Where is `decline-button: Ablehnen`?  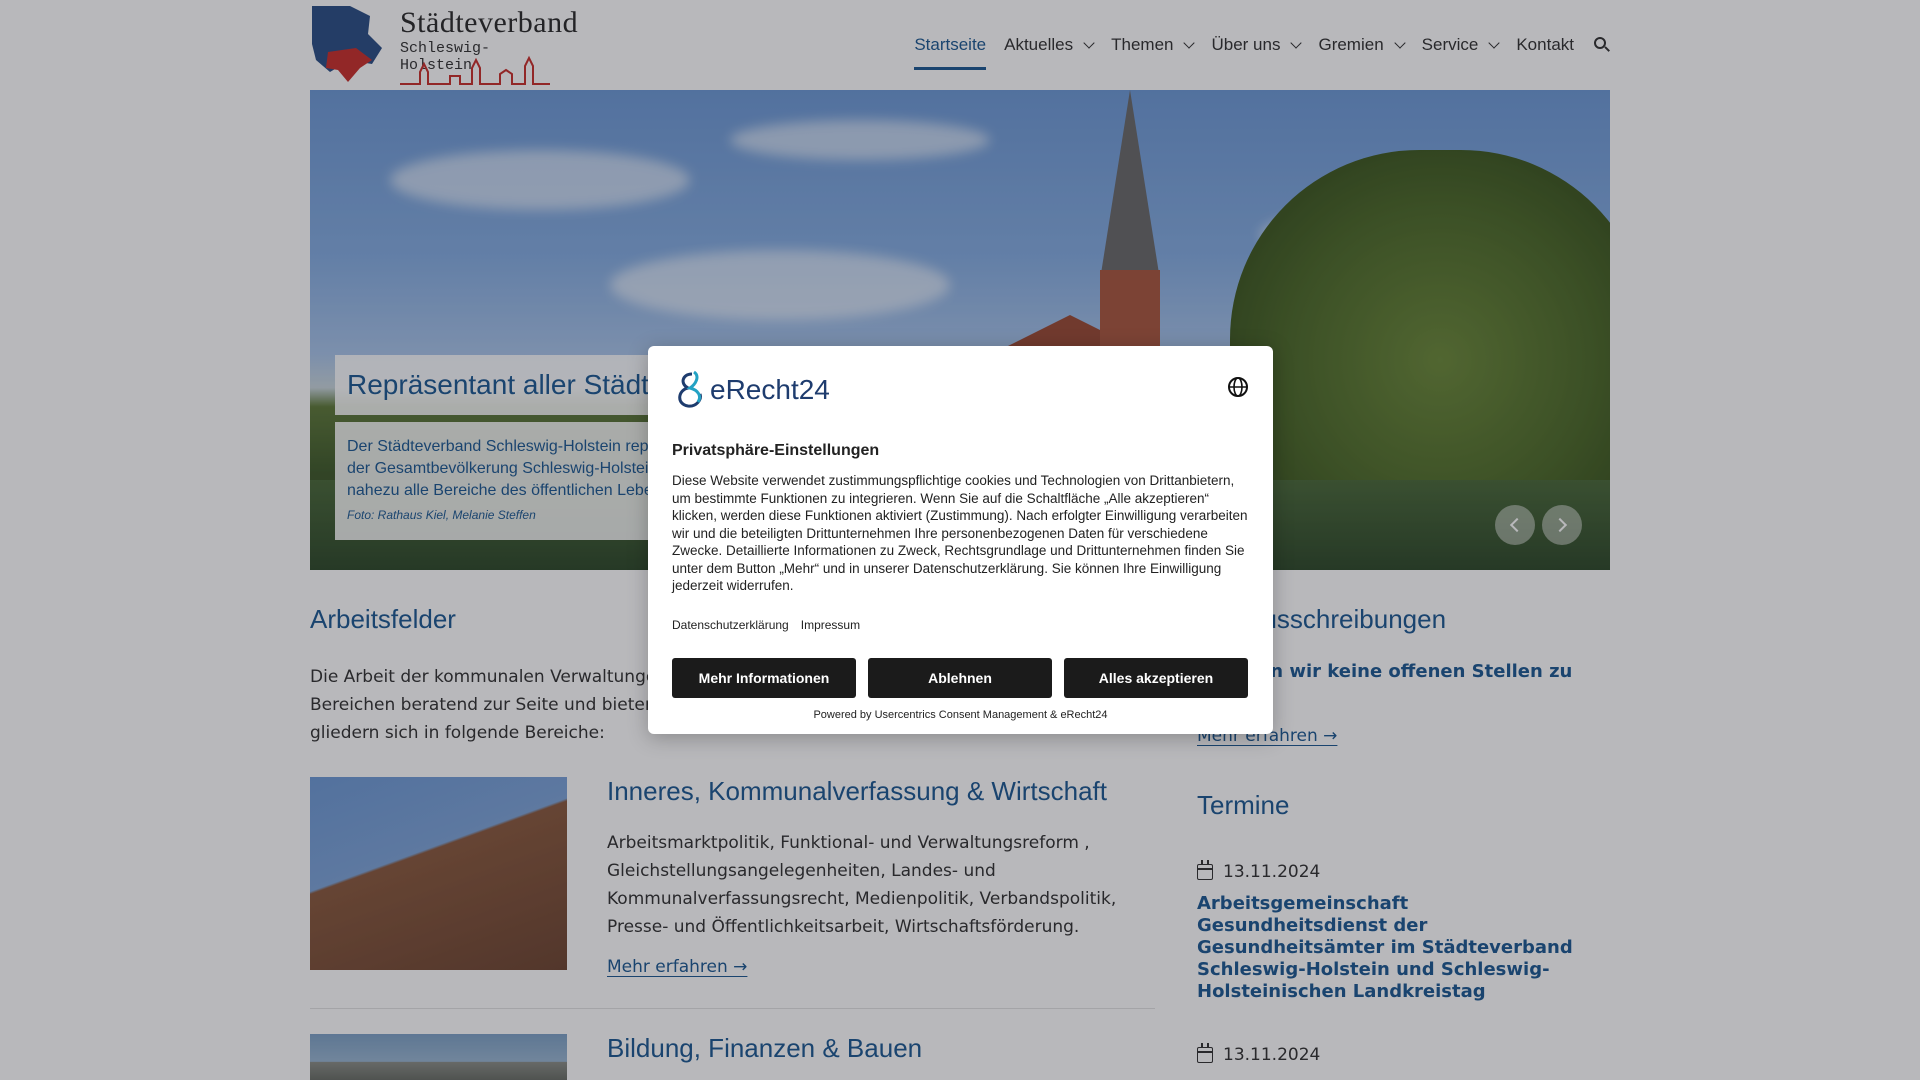 decline-button: Ablehnen is located at coordinates (960, 678).